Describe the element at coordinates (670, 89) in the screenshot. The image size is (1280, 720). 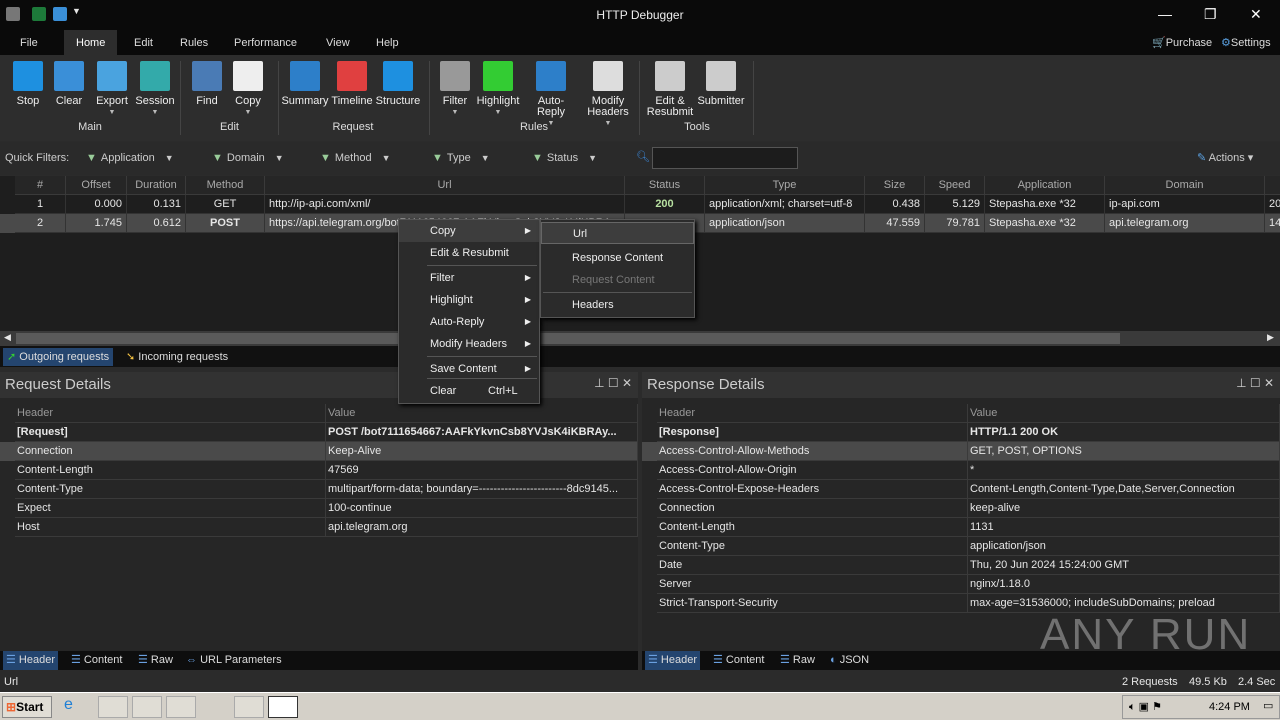
I see `edit-resubmit-button: Edit & Resubmit` at that location.